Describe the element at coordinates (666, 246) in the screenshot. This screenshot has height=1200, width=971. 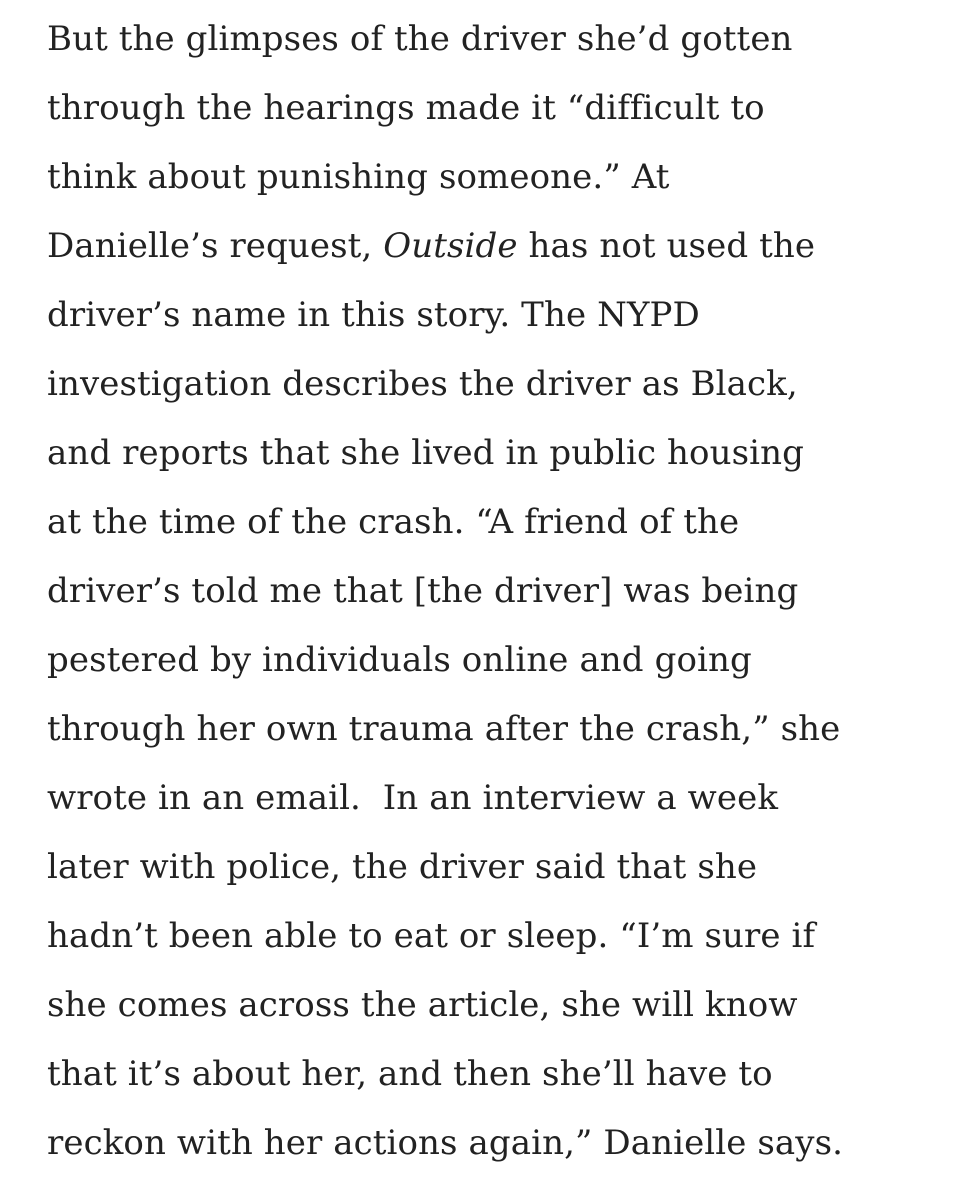
I see `line-text: has not used the` at that location.